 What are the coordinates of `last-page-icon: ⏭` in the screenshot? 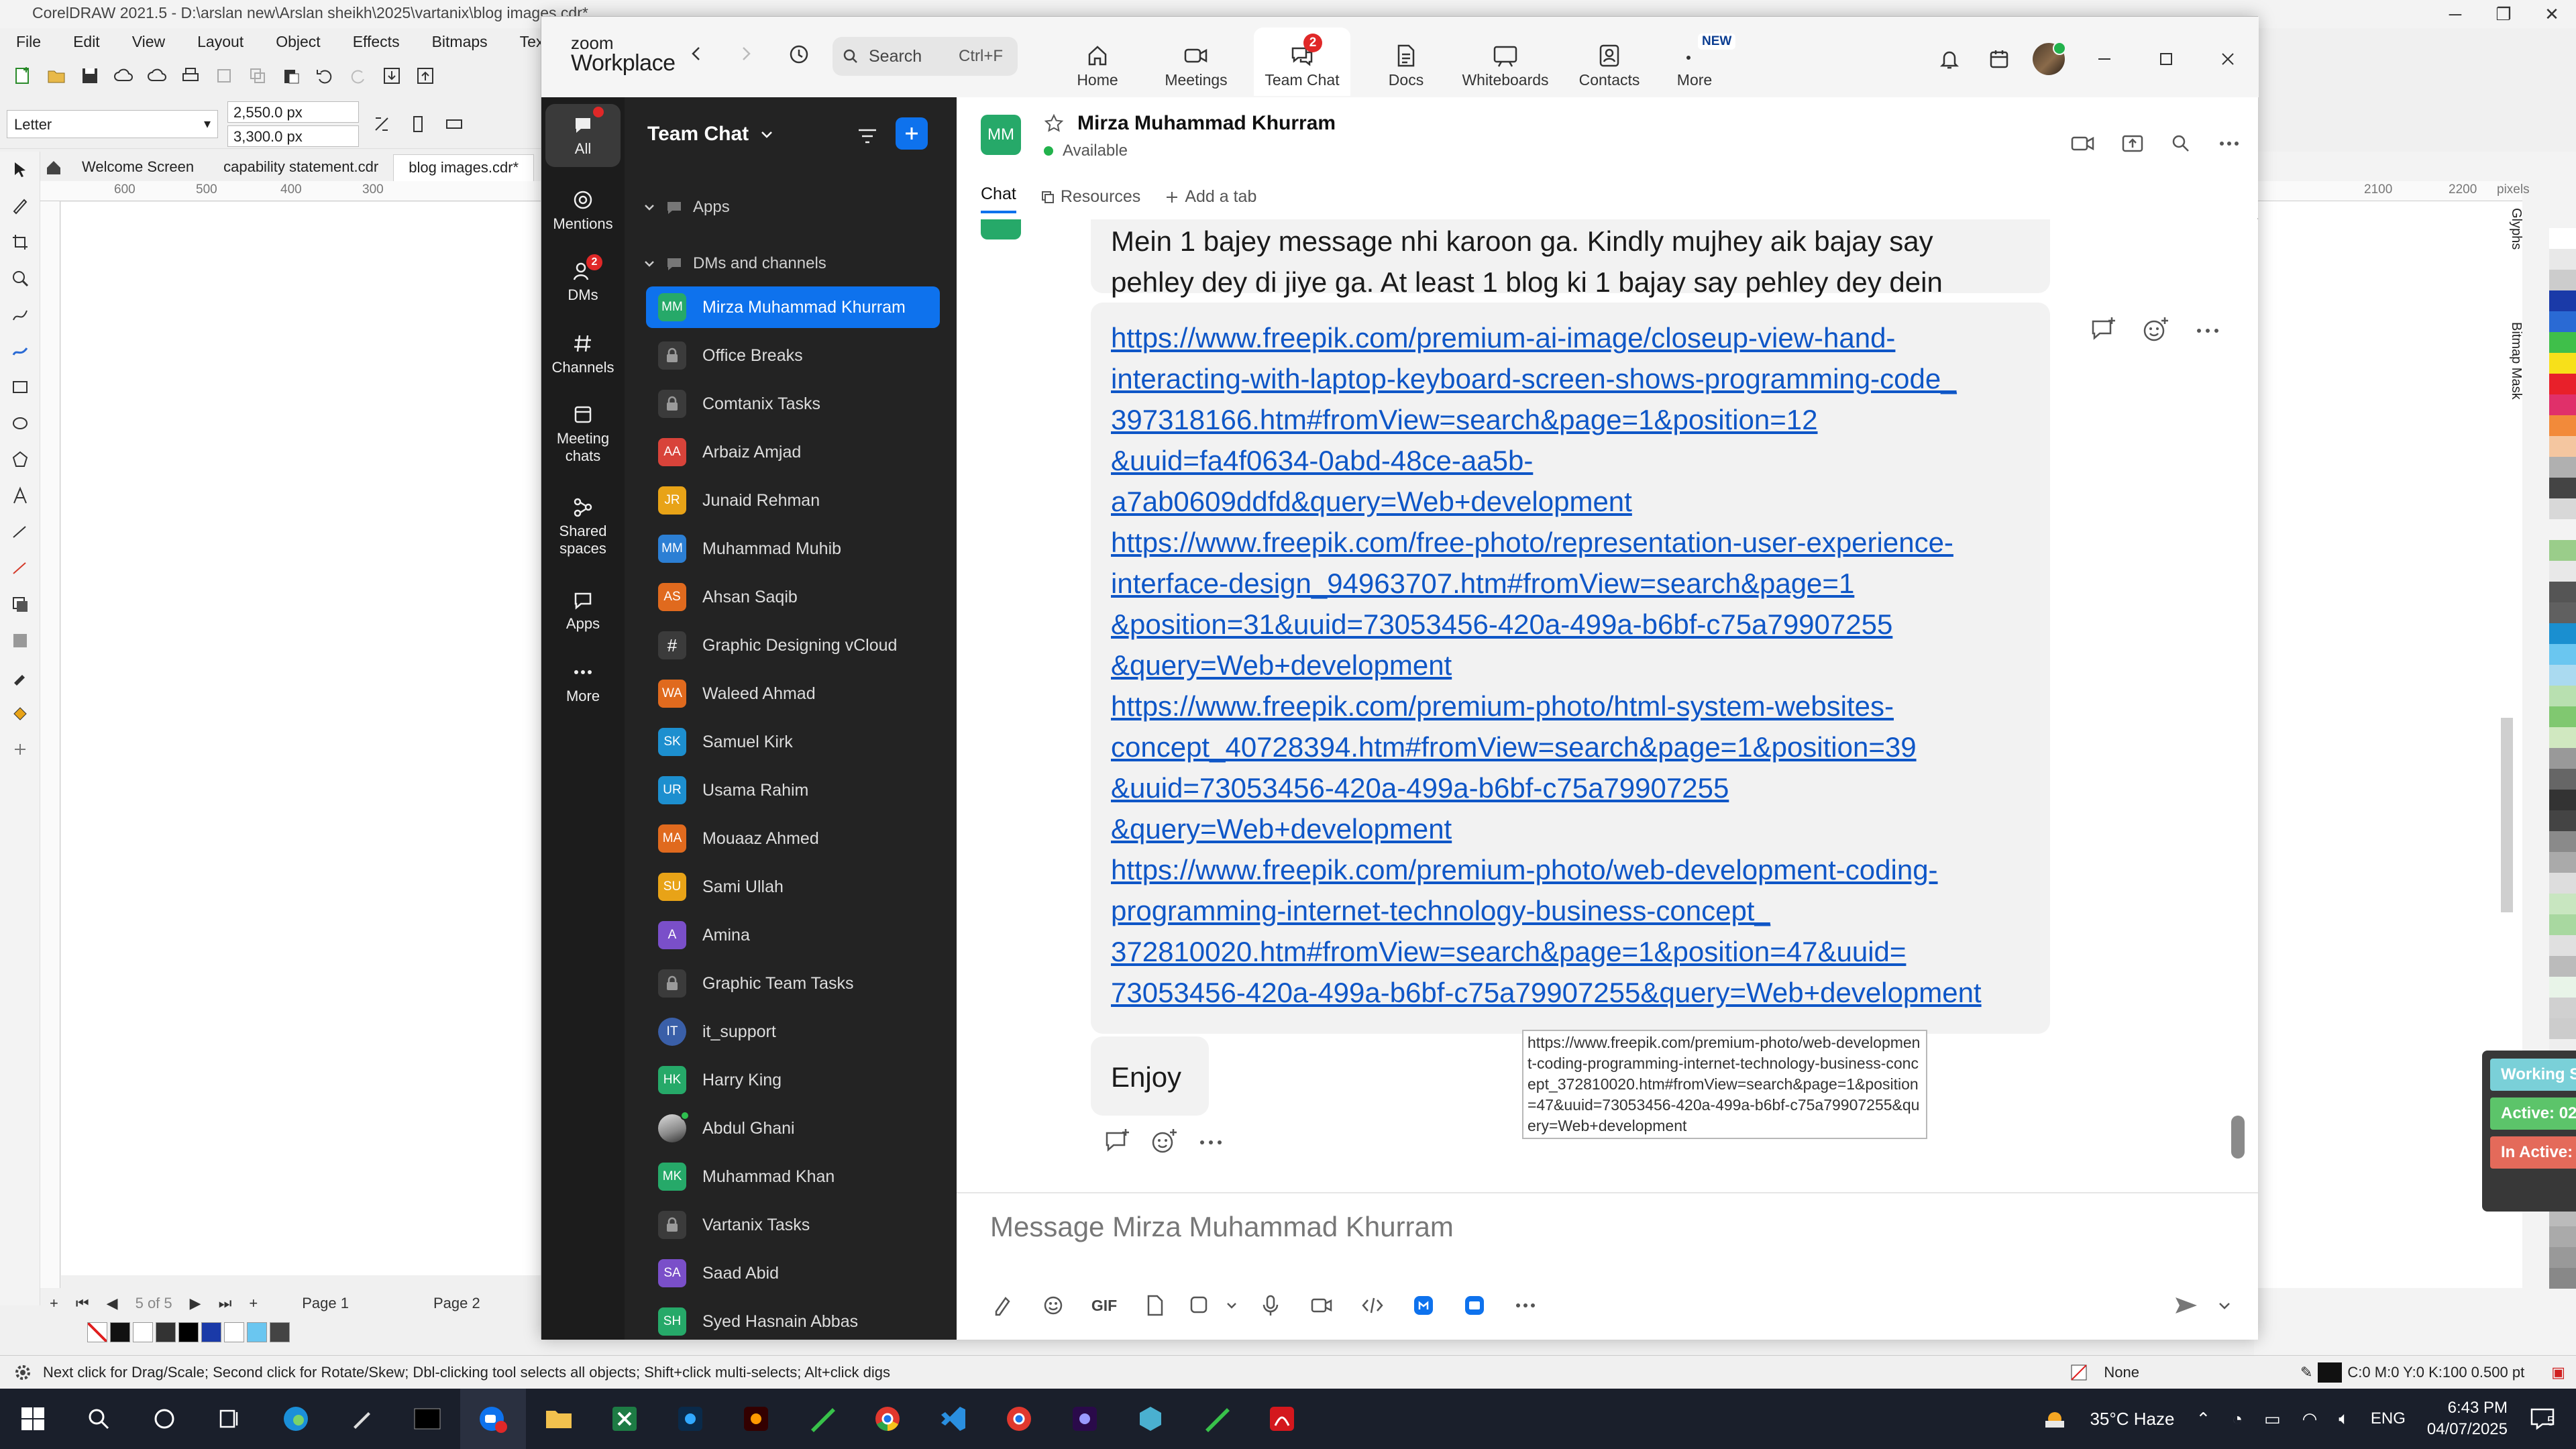 It's located at (225, 1303).